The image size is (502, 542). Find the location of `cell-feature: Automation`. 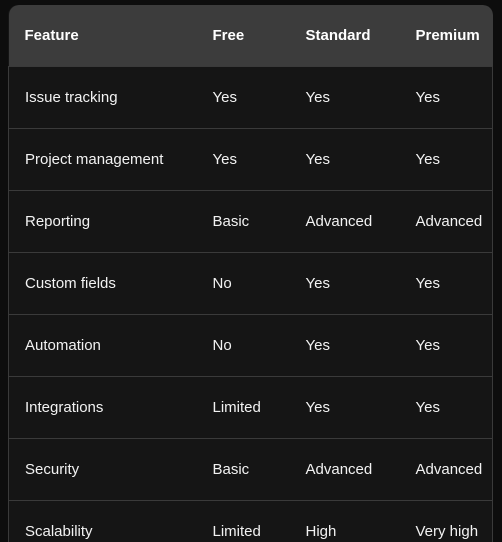

cell-feature: Automation is located at coordinates (102, 345).